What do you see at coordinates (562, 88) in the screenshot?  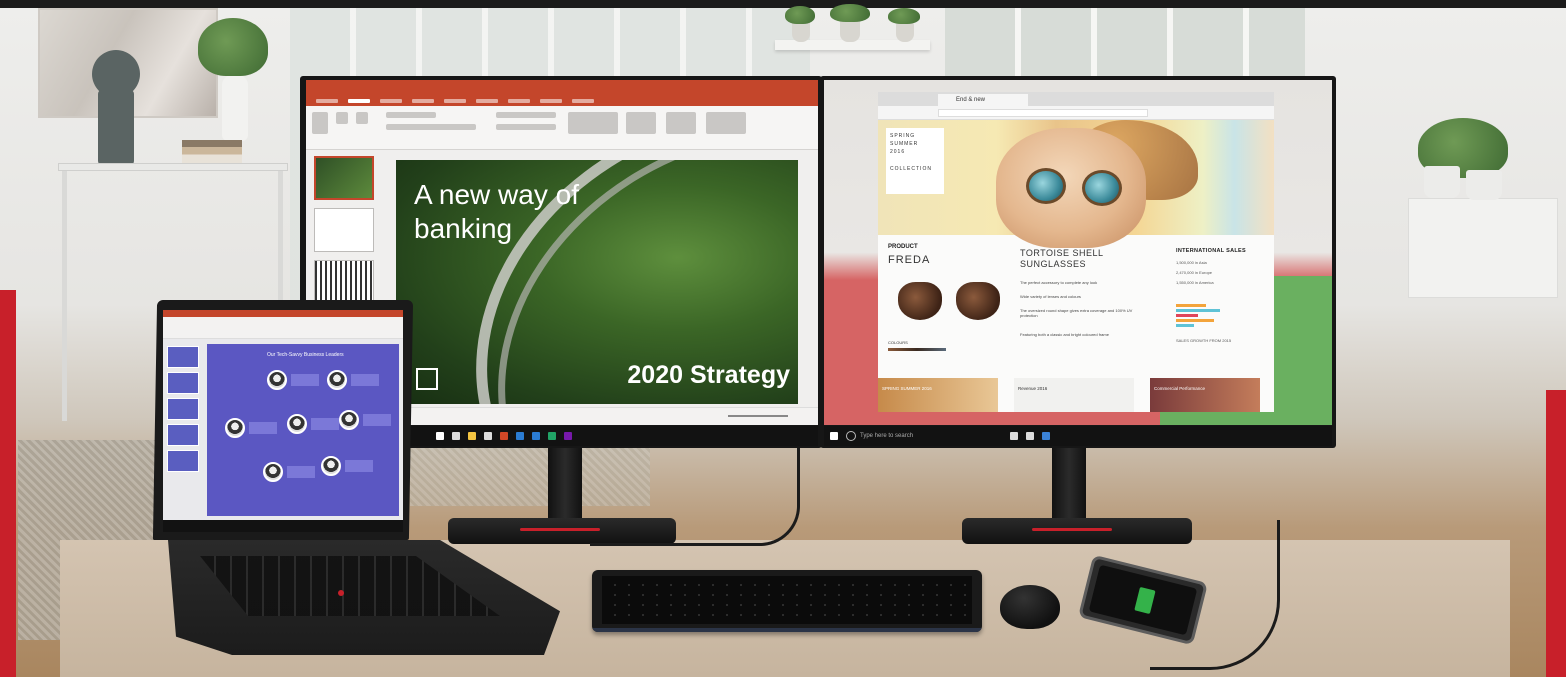 I see `title-bar` at bounding box center [562, 88].